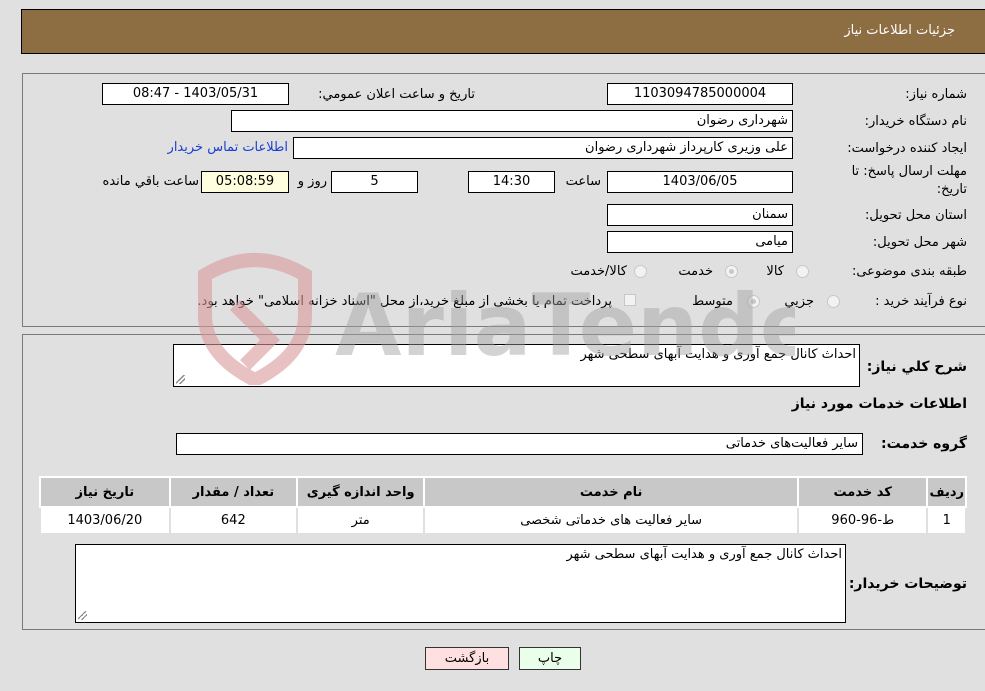 The image size is (985, 691). What do you see at coordinates (731, 271) in the screenshot?
I see `category-radio-service` at bounding box center [731, 271].